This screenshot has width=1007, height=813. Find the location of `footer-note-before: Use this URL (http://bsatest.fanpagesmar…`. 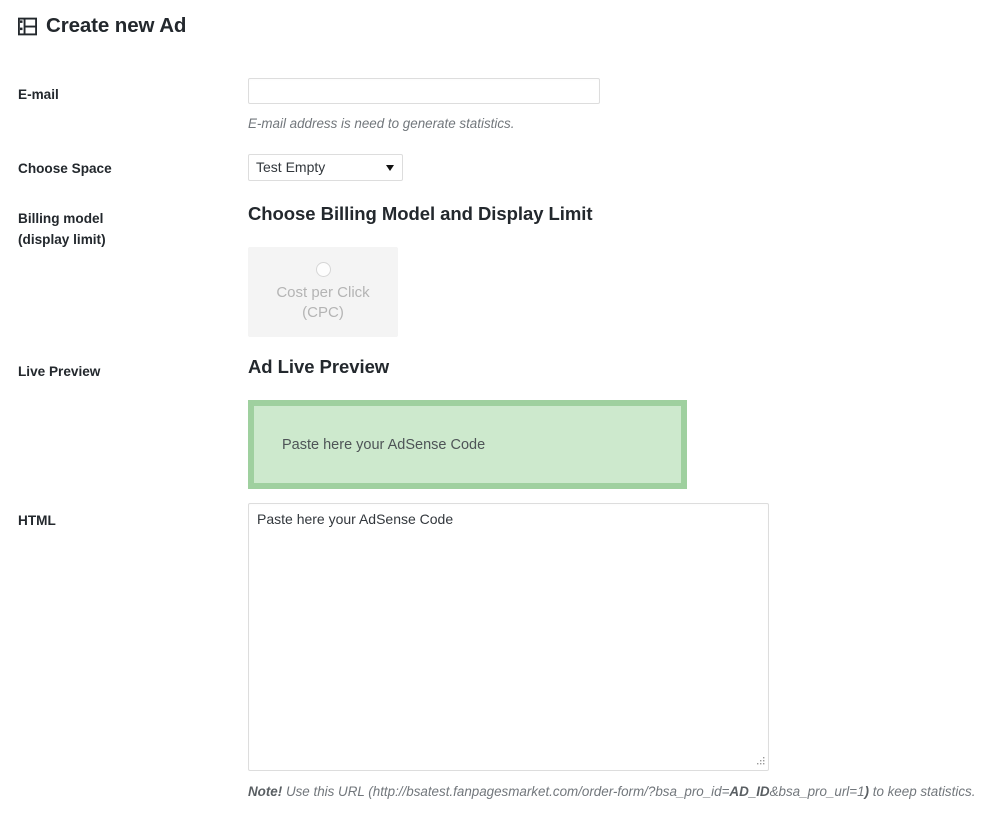

footer-note-before: Use this URL (http://bsatest.fanpagesmar… is located at coordinates (506, 791).